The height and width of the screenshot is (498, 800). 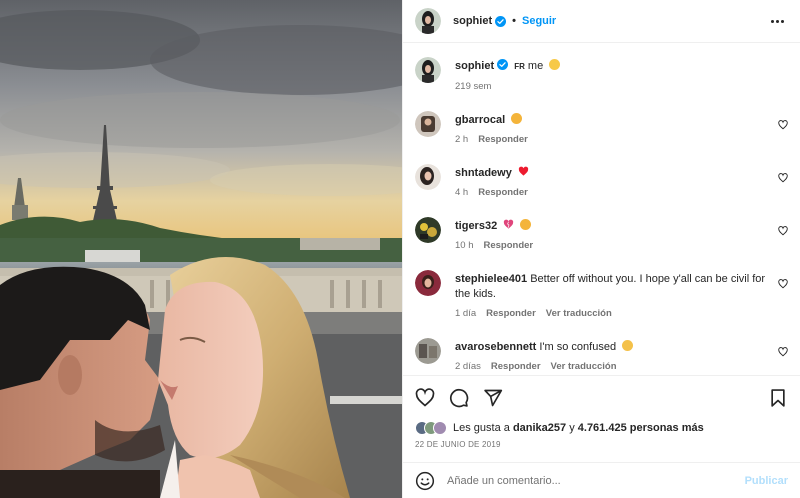 What do you see at coordinates (539, 21) in the screenshot?
I see `follow-button: Seguir` at bounding box center [539, 21].